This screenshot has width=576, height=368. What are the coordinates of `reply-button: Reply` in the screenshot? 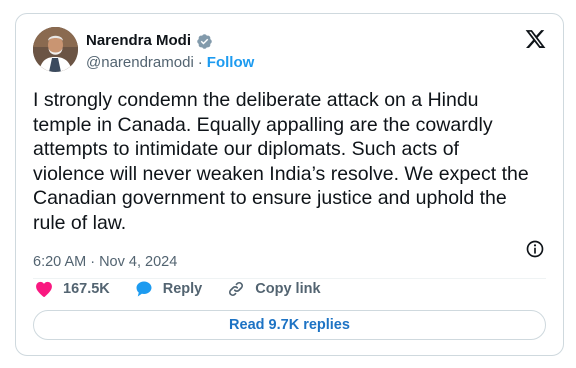 It's located at (168, 289).